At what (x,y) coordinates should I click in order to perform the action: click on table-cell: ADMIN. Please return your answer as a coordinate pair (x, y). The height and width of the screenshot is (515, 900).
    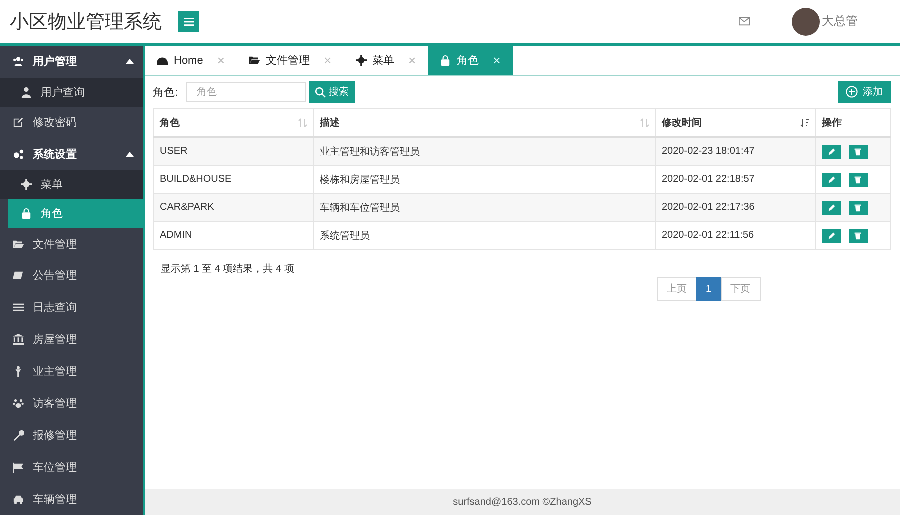
    Looking at the image, I should click on (234, 236).